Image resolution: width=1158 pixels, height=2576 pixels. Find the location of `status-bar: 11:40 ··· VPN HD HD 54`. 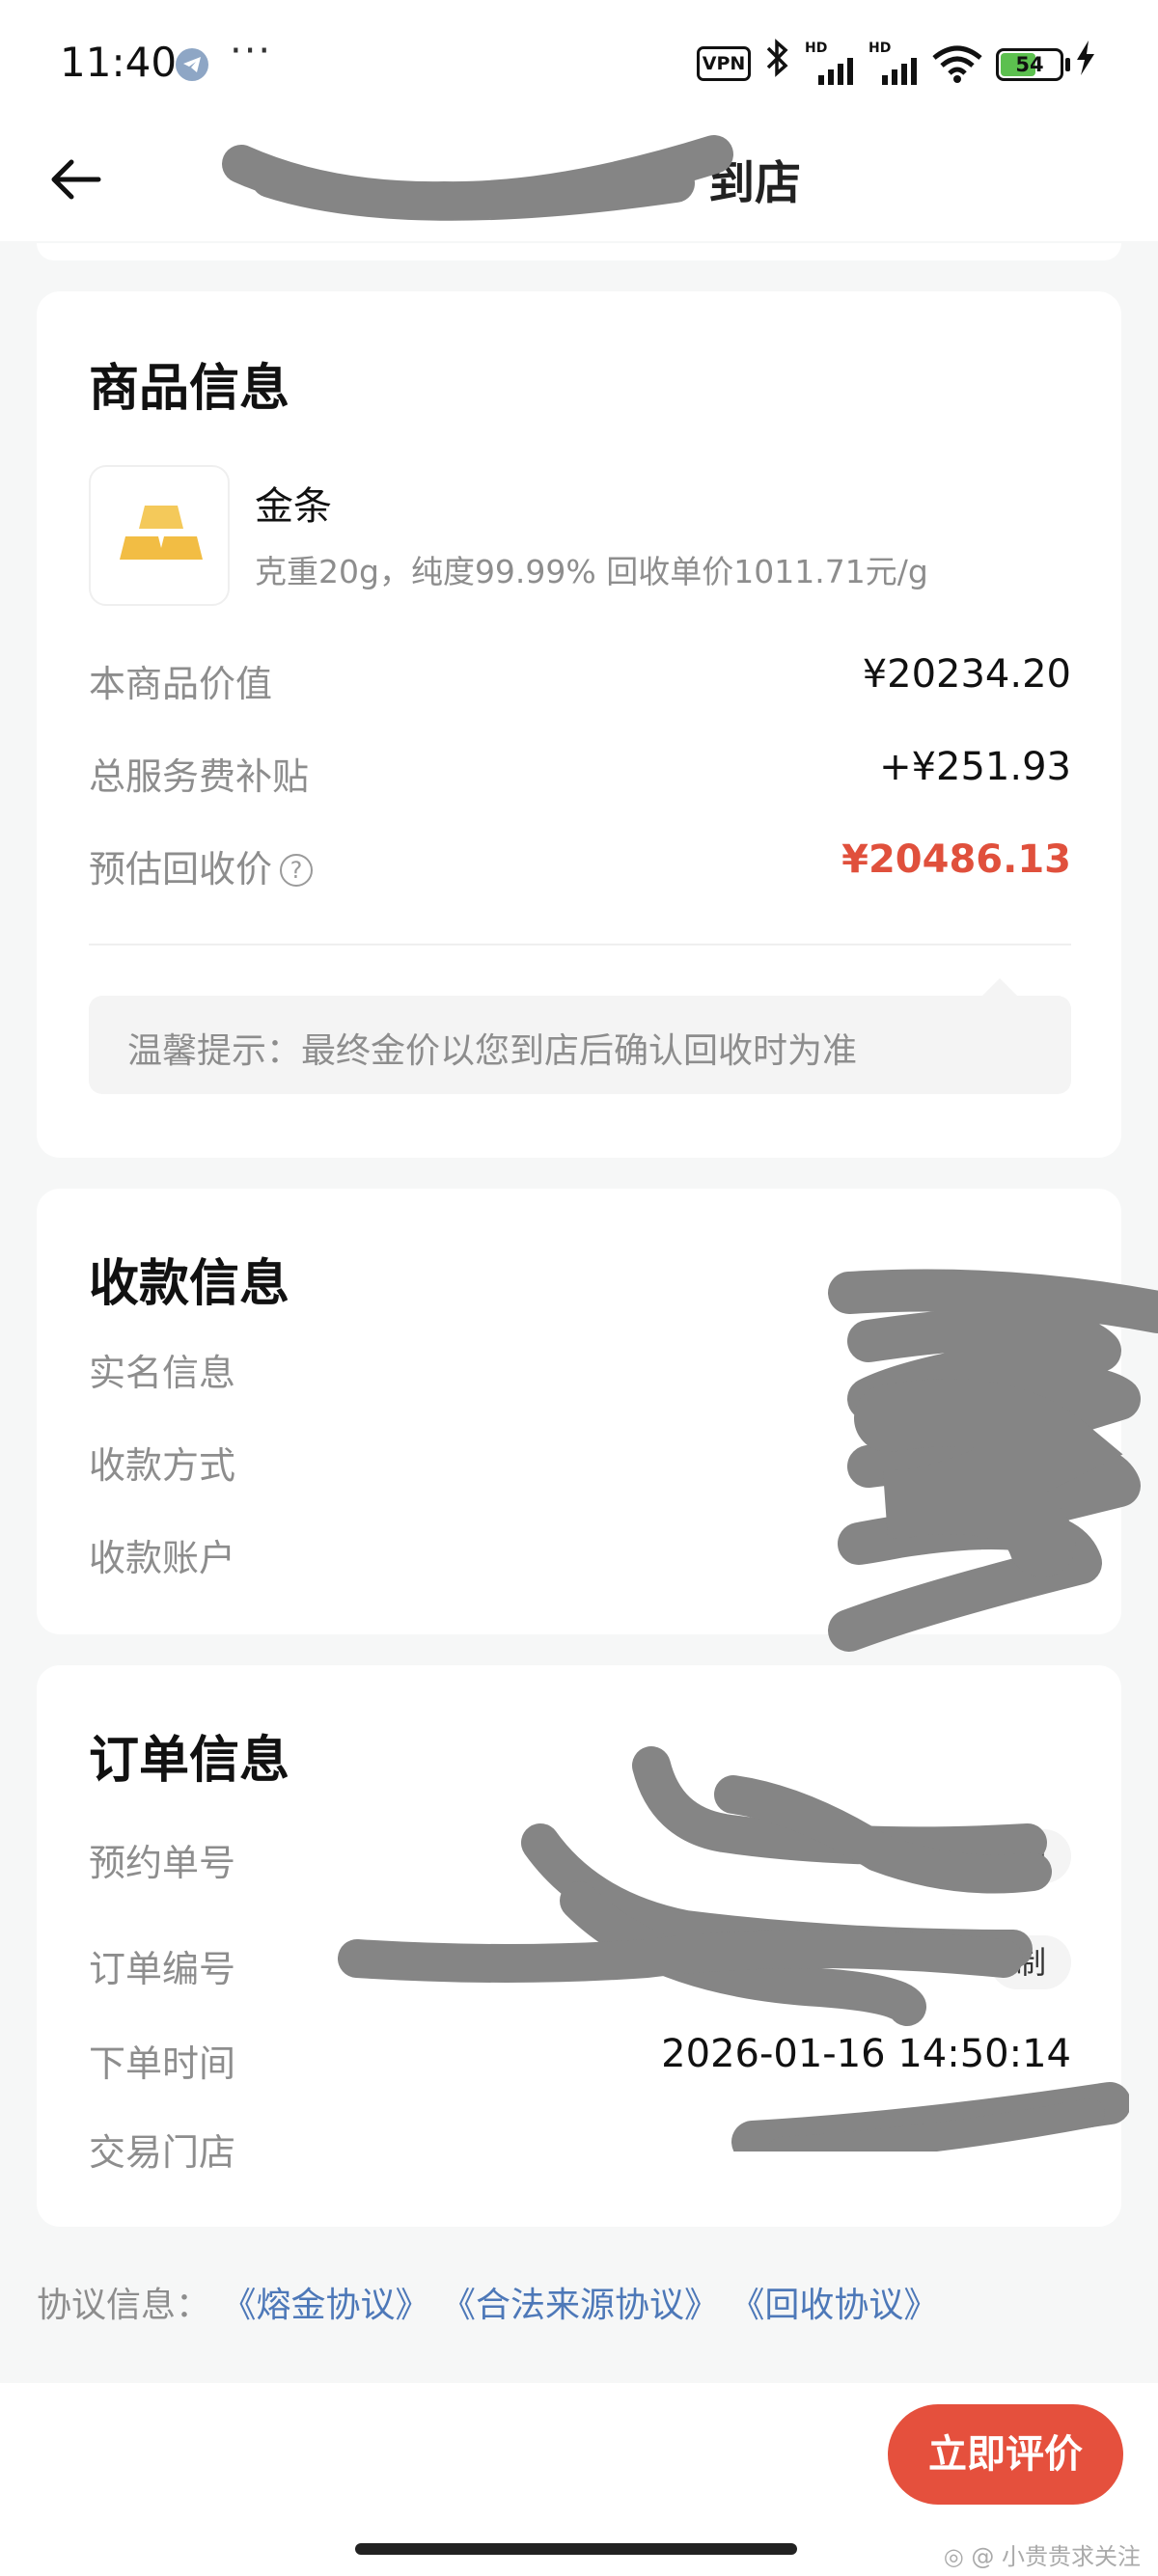

status-bar: 11:40 ··· VPN HD HD 54 is located at coordinates (579, 63).